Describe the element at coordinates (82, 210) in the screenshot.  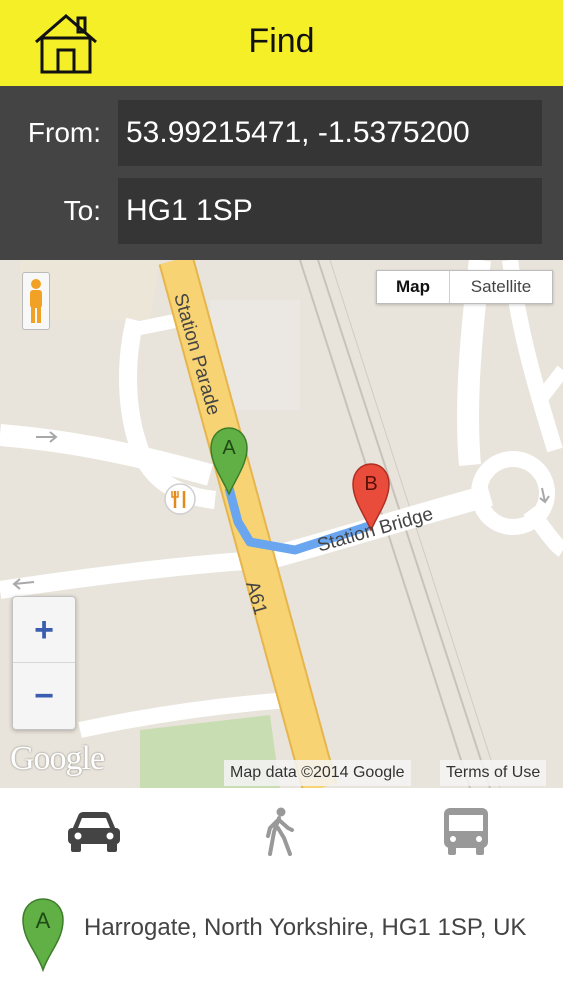
I see `to-label: To:` at that location.